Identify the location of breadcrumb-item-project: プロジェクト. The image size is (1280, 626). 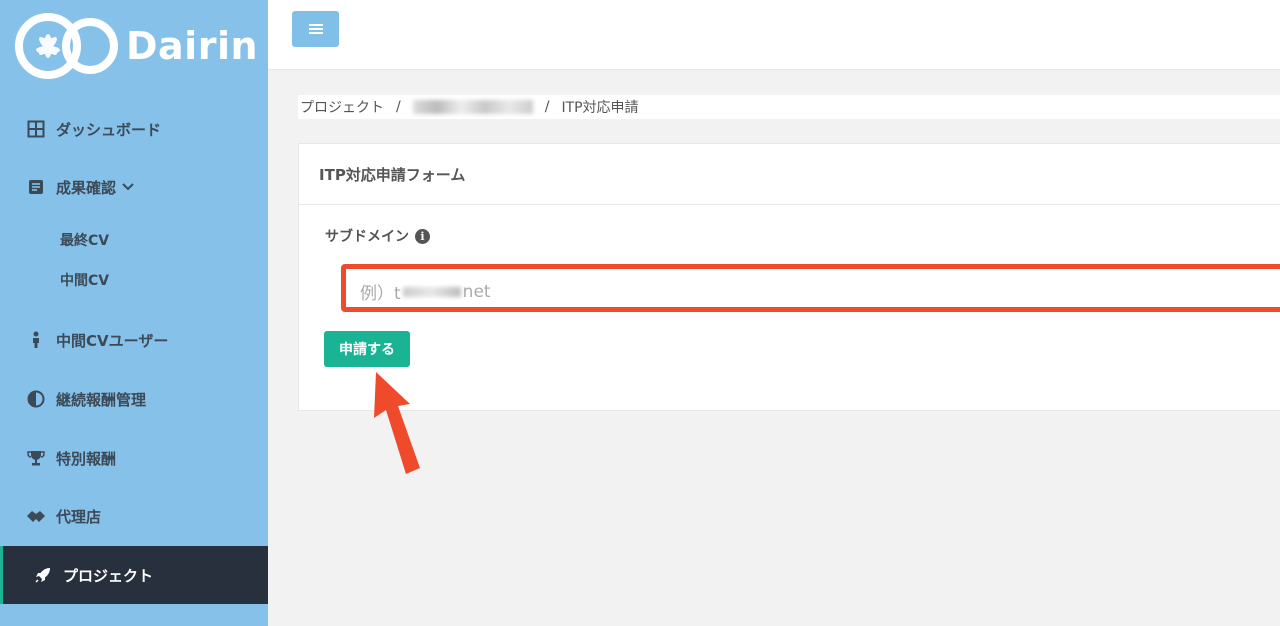
(342, 107).